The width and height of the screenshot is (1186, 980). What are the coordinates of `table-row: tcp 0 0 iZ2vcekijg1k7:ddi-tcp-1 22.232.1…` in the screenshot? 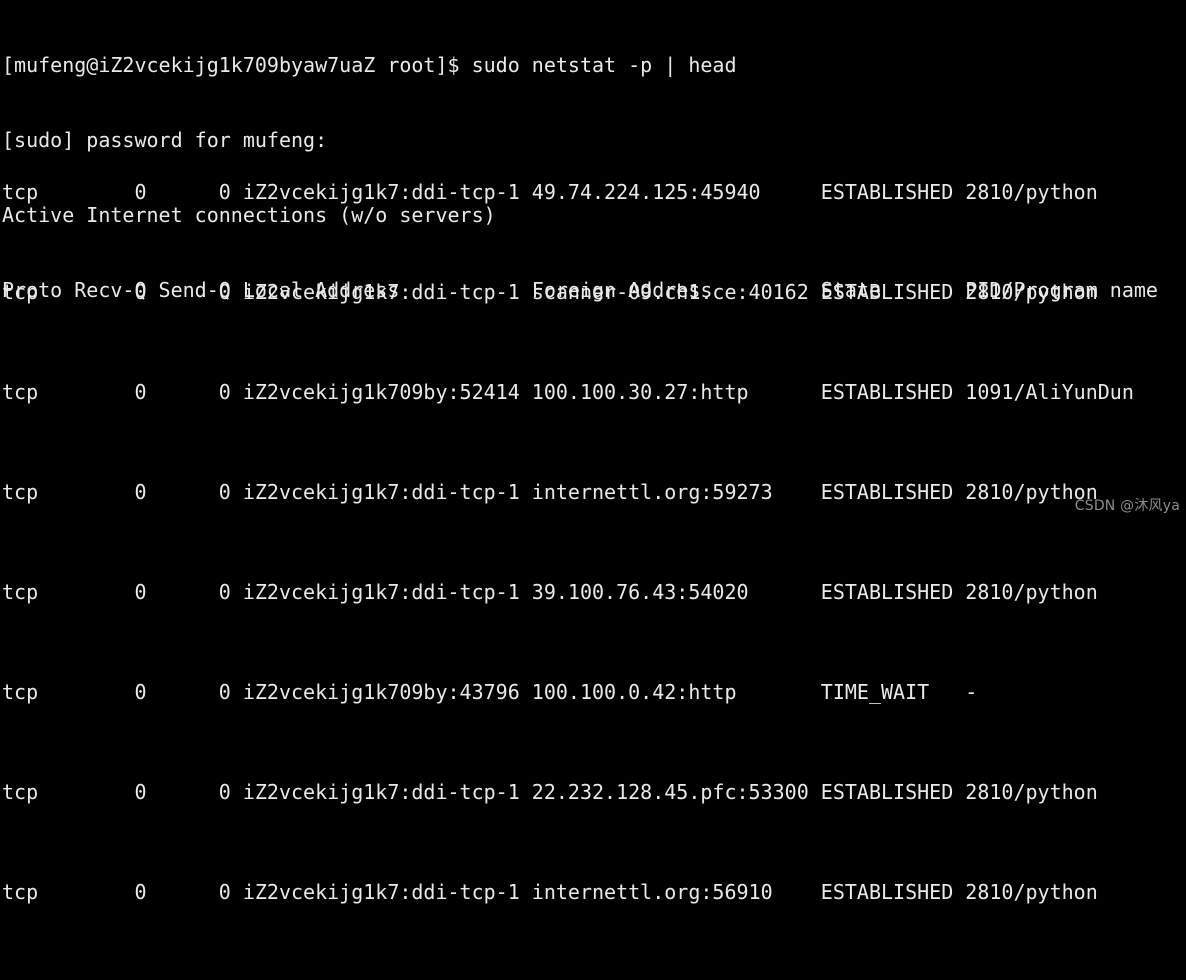 It's located at (550, 792).